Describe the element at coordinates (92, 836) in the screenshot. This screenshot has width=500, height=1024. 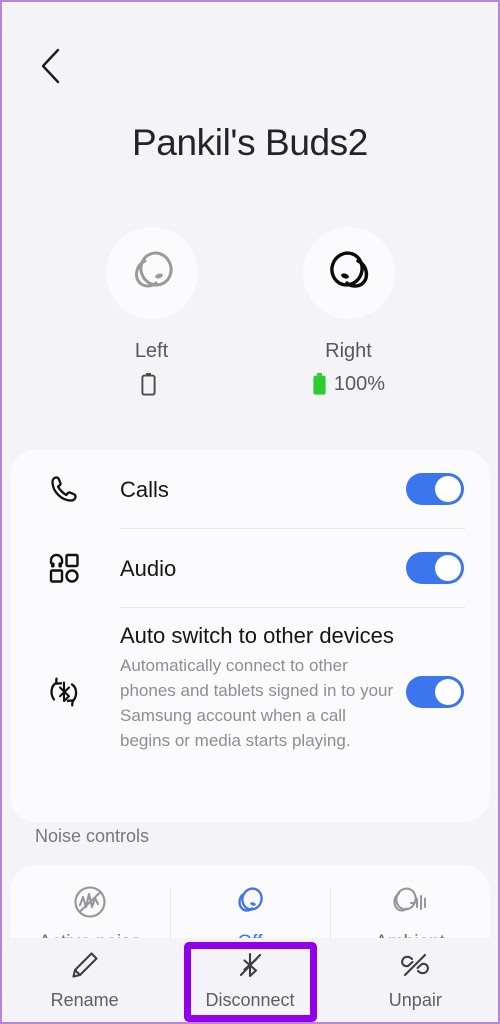
I see `noise-controls-label: Noise controls` at that location.